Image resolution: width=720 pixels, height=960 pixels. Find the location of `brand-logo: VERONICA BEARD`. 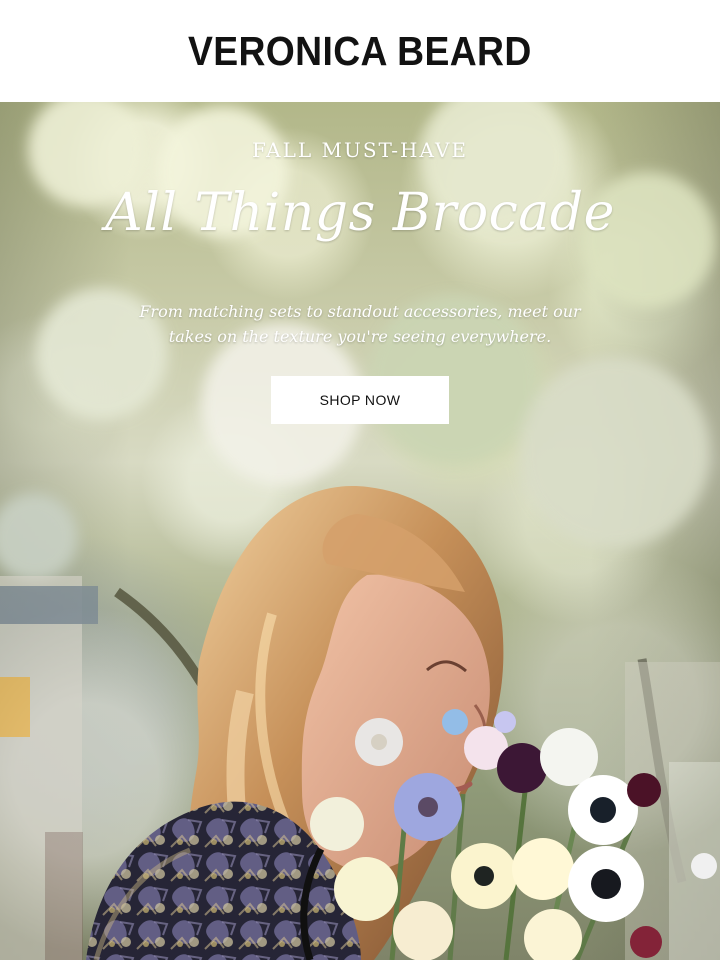

brand-logo: VERONICA BEARD is located at coordinates (360, 51).